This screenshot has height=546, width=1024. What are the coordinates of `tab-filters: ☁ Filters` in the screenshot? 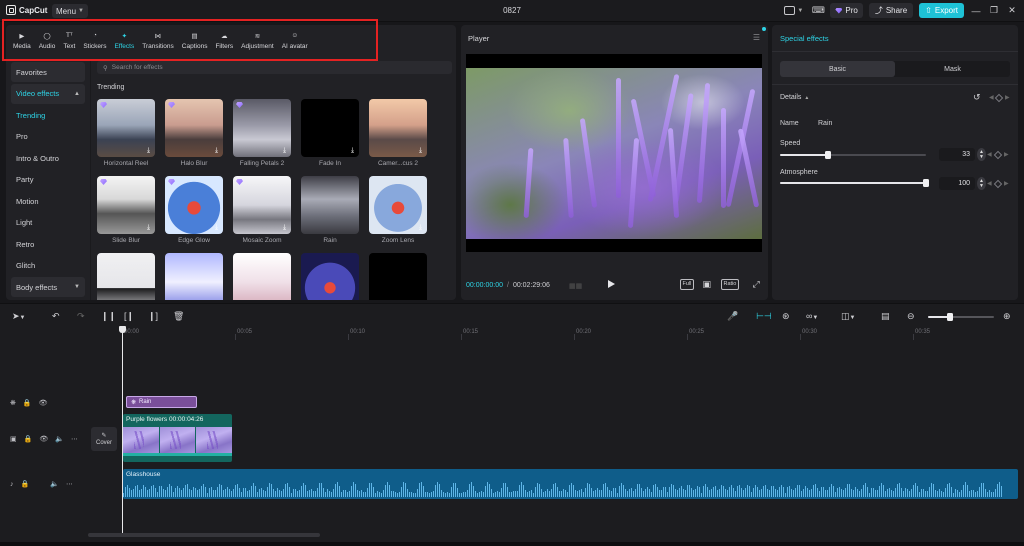 It's located at (224, 40).